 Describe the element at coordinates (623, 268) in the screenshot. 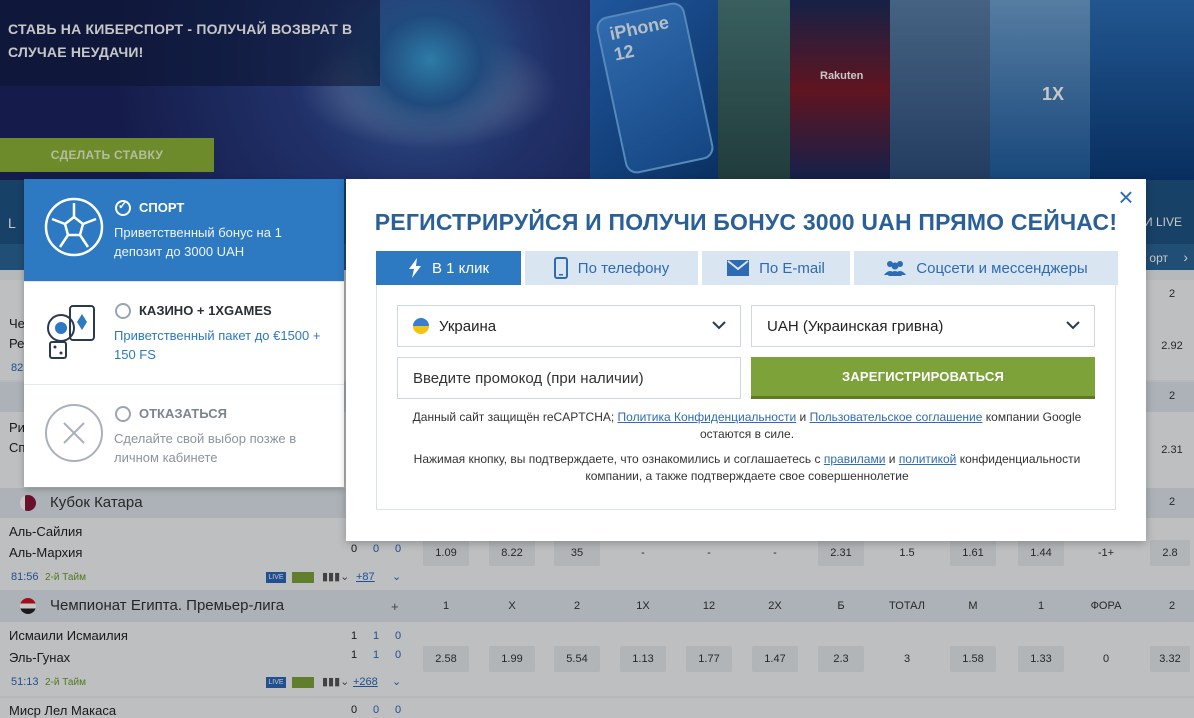

I see `tab-label: По телефону` at that location.